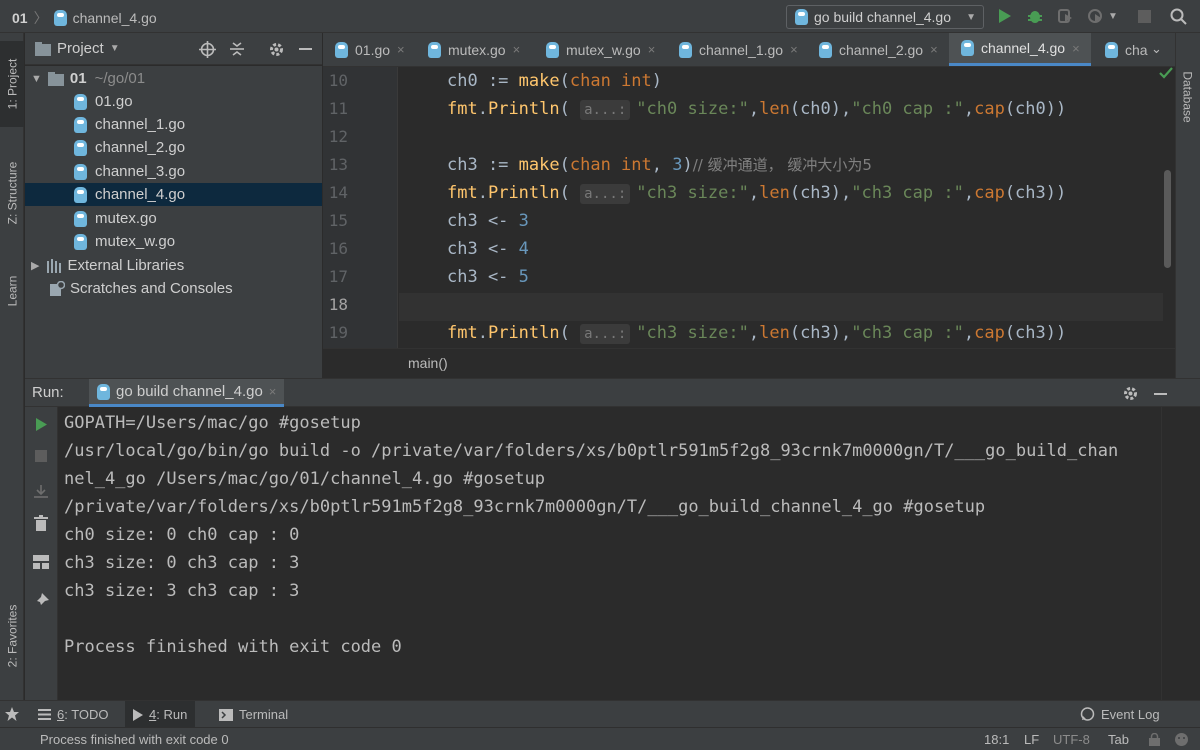  What do you see at coordinates (173, 265) in the screenshot?
I see `tree-external-libraries: ▶ External Libraries` at bounding box center [173, 265].